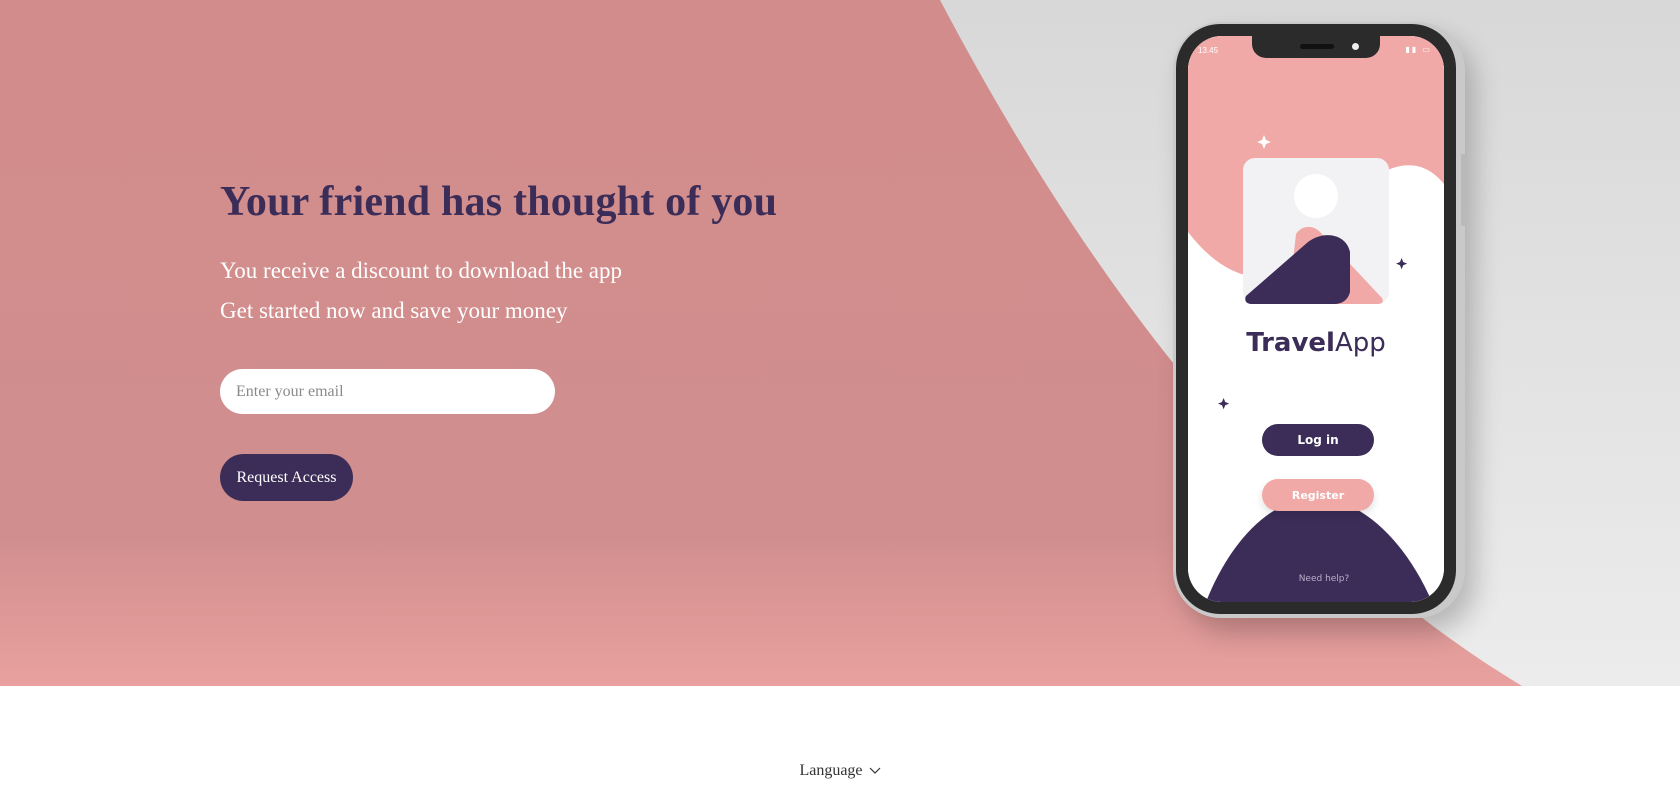  I want to click on phone-side-button, so click(1463, 190).